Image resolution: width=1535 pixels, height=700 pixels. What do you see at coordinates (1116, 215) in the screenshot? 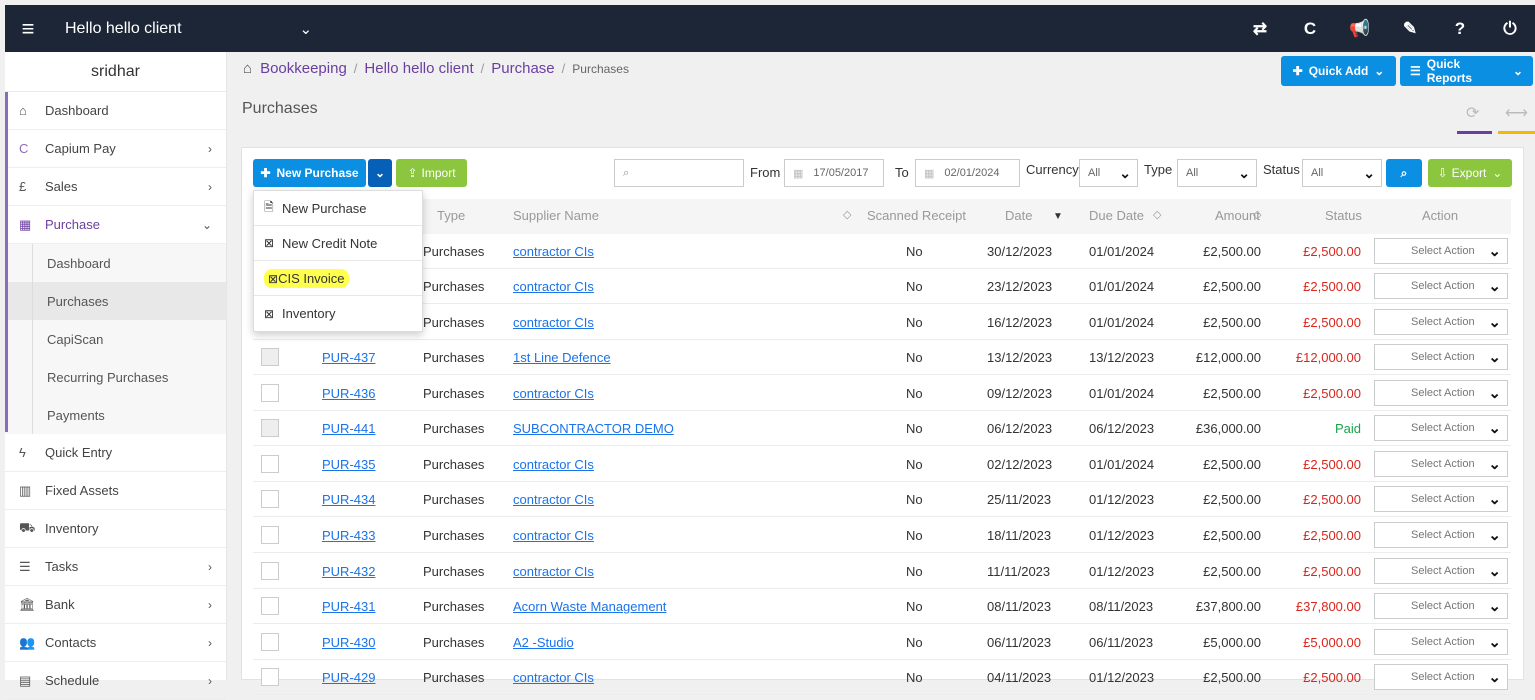
I see `column-header-due-date: Due Date` at bounding box center [1116, 215].